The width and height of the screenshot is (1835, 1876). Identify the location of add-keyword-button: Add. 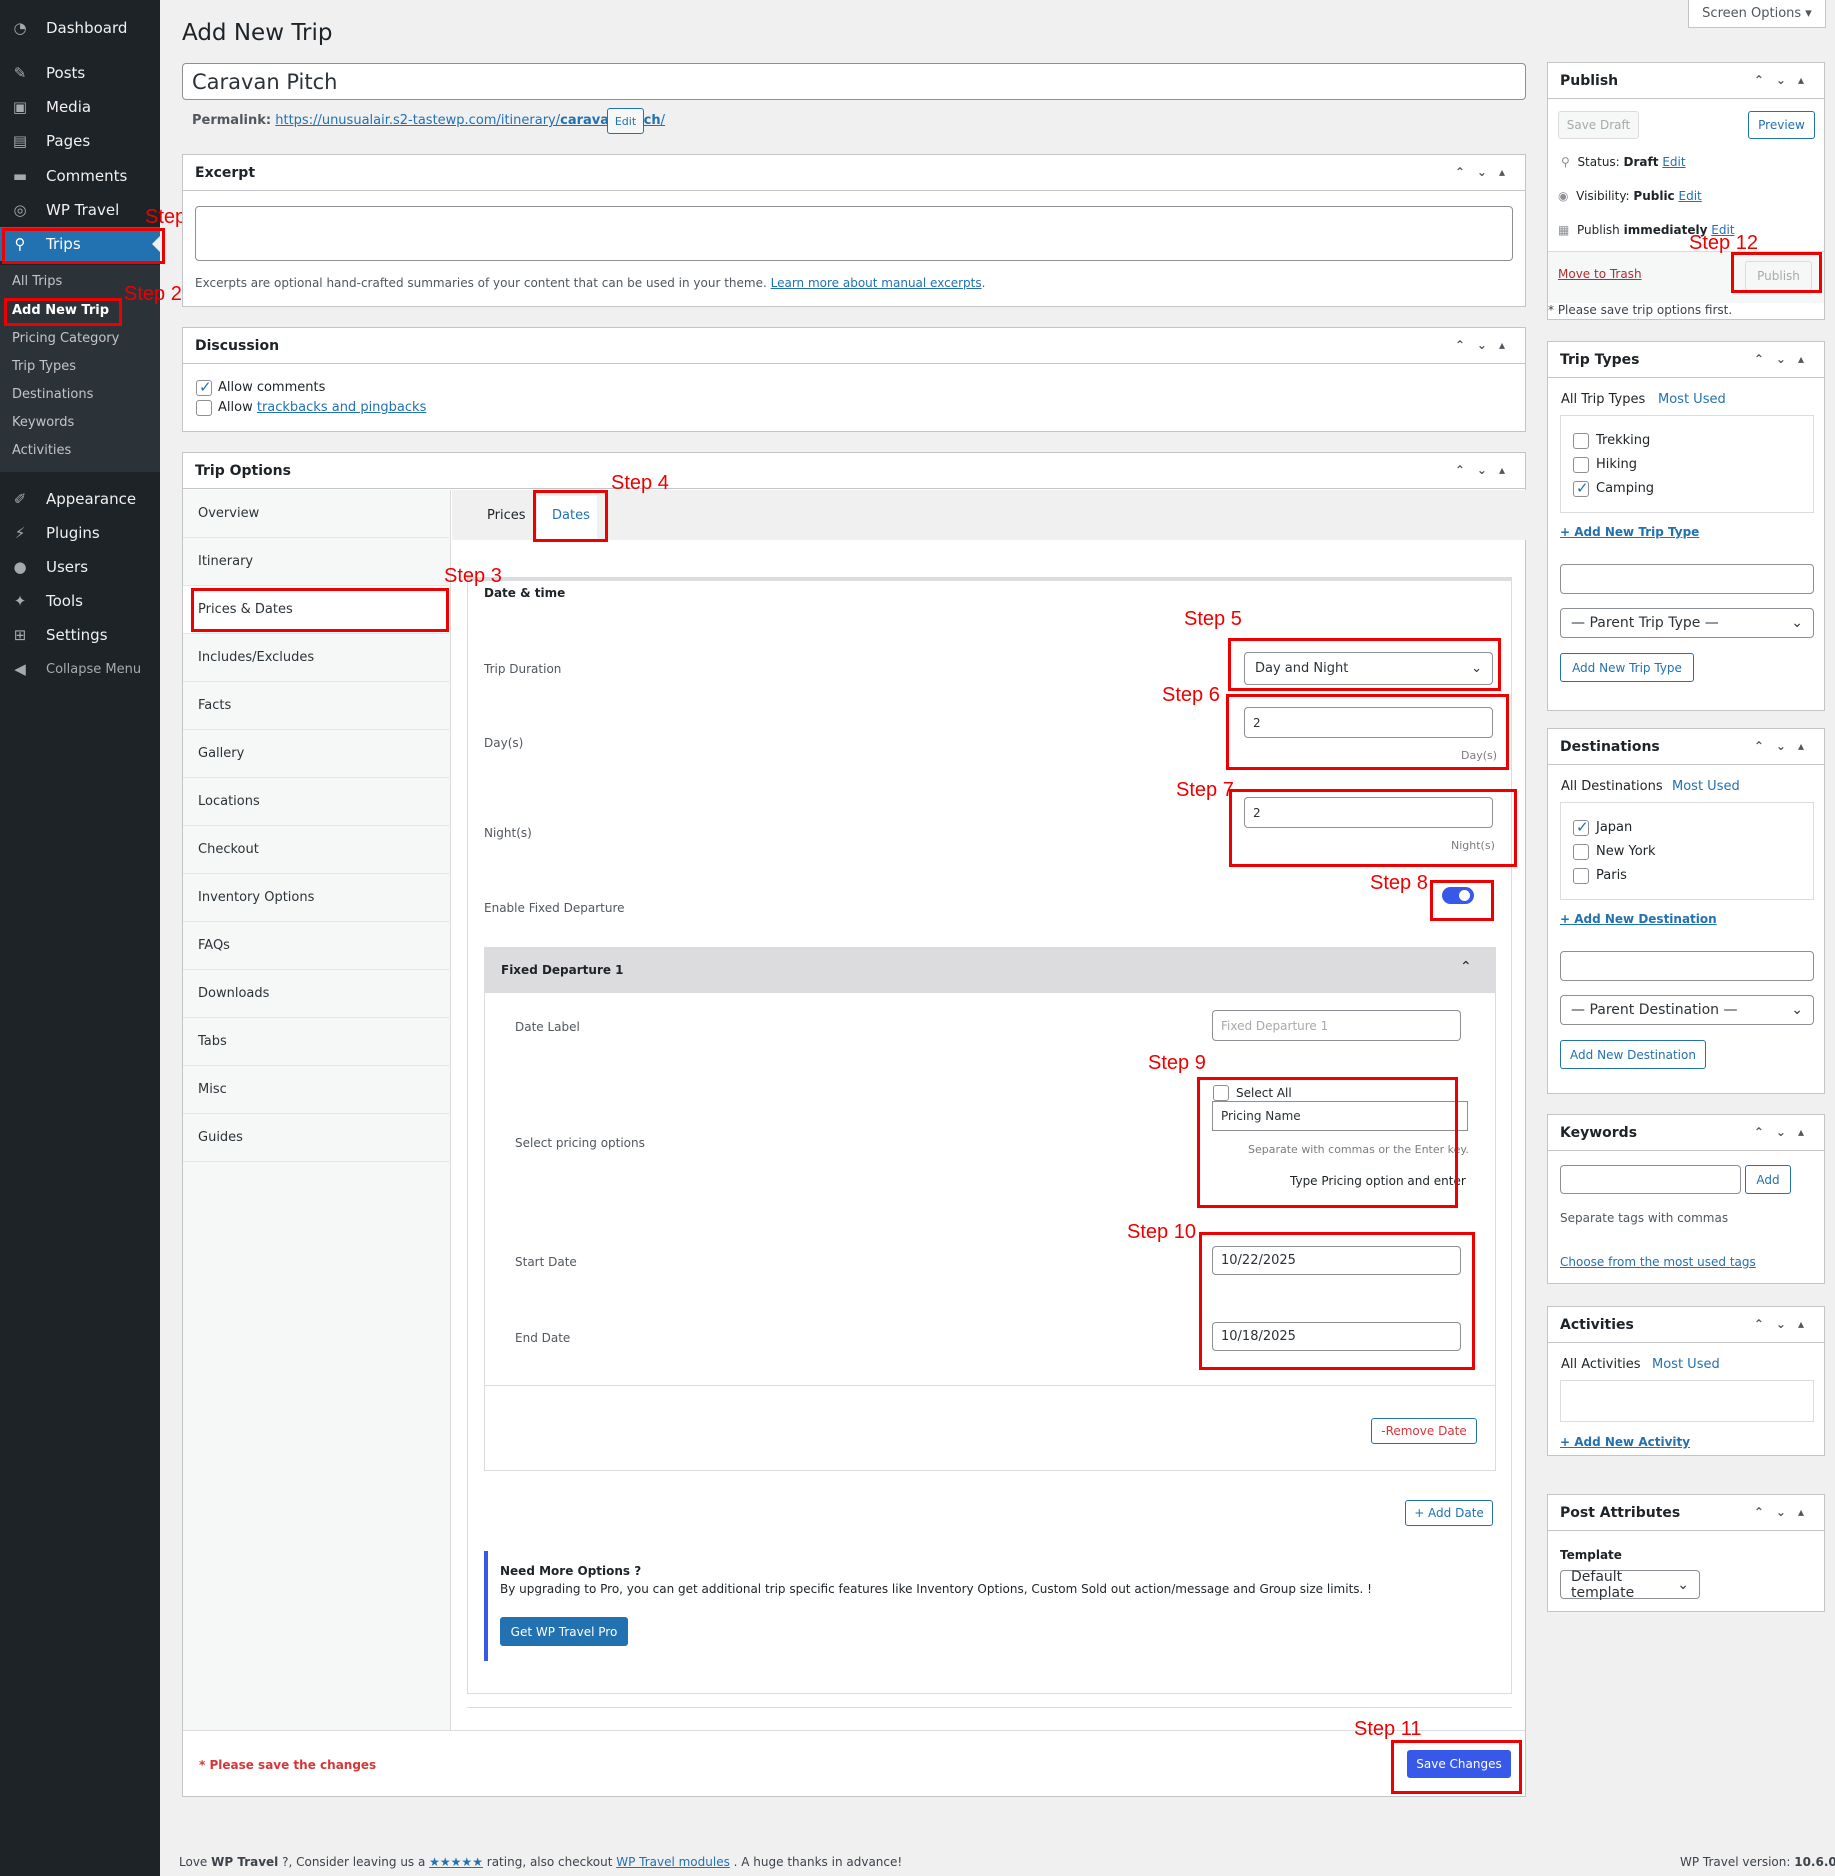
(1768, 1179).